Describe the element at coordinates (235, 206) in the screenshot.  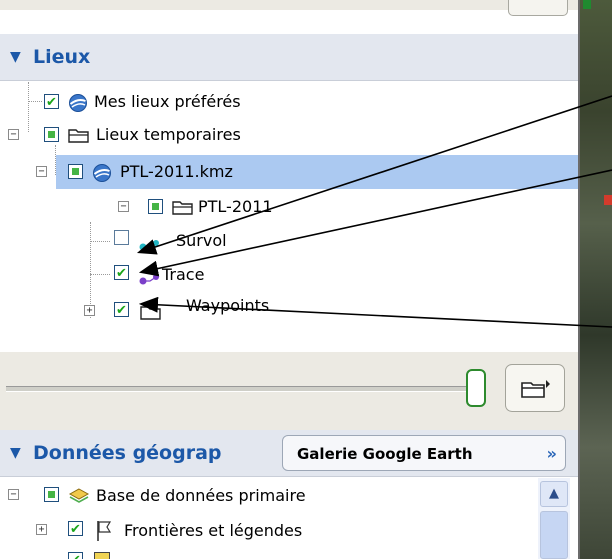
I see `list-item-label: PTL-2011` at that location.